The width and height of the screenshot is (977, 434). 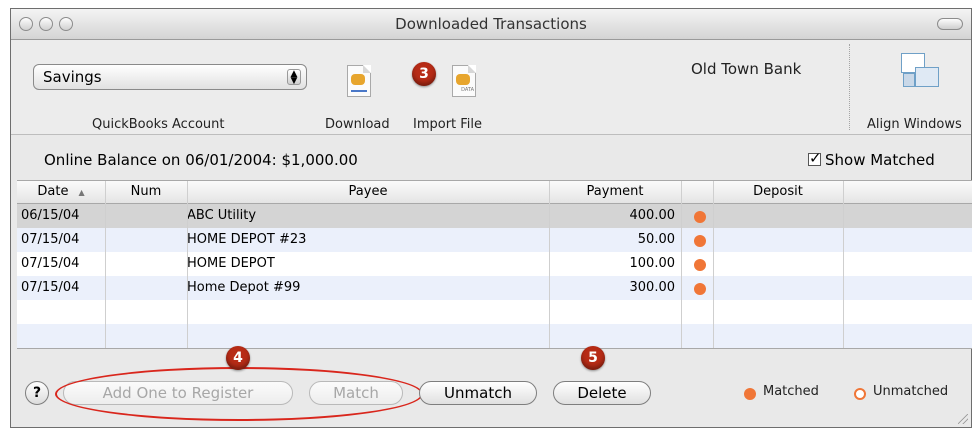 I want to click on highlight-oval, so click(x=239, y=394).